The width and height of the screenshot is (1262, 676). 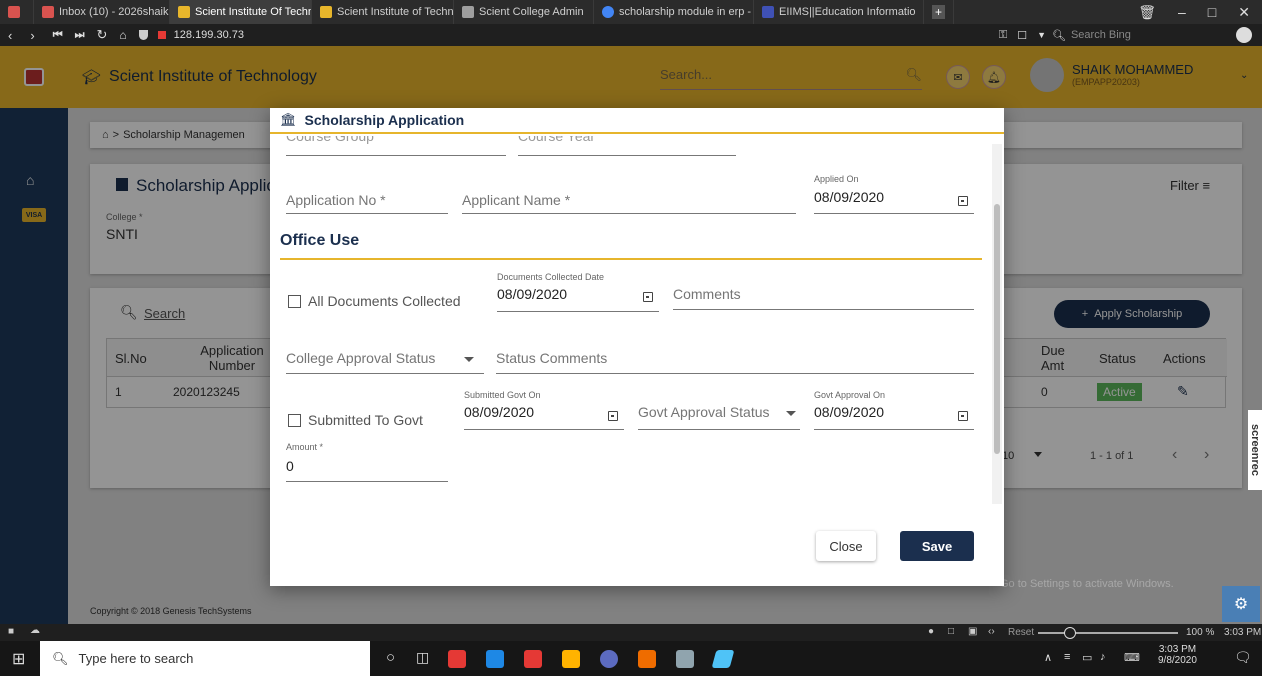 What do you see at coordinates (951, 631) in the screenshot?
I see `window-icon: □` at bounding box center [951, 631].